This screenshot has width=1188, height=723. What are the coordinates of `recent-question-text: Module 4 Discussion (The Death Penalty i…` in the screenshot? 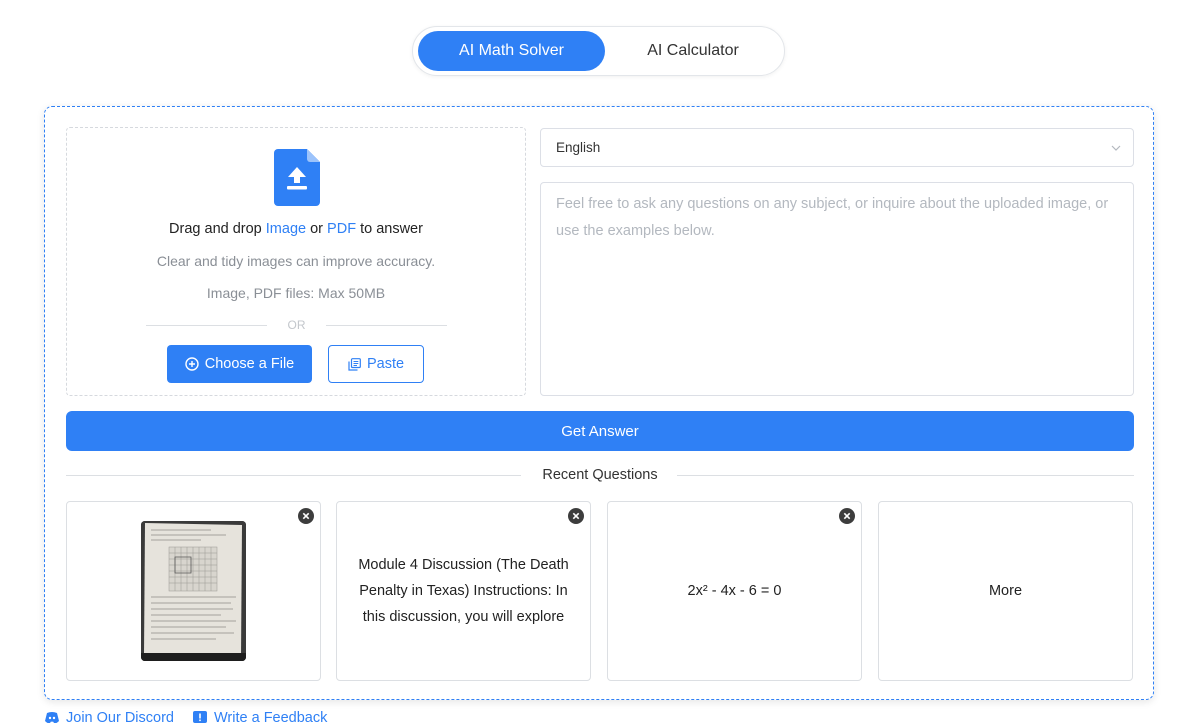 It's located at (463, 591).